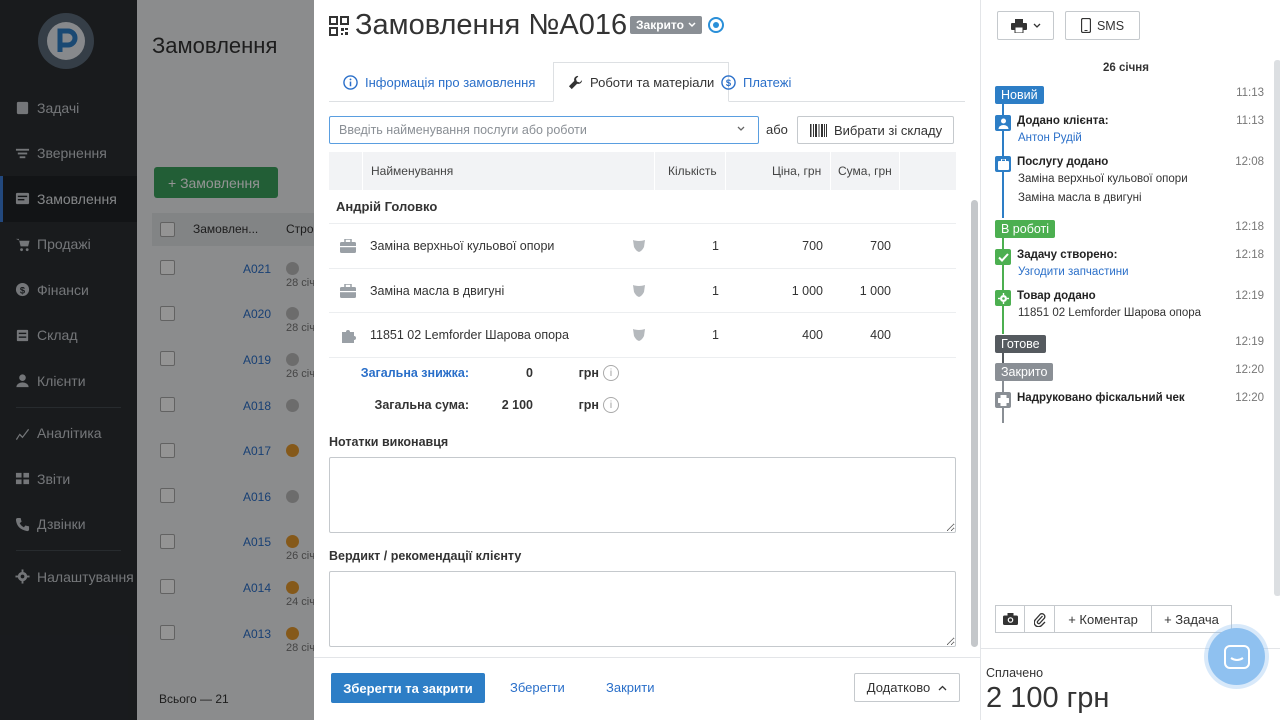  Describe the element at coordinates (1039, 619) in the screenshot. I see `attach-button` at that location.